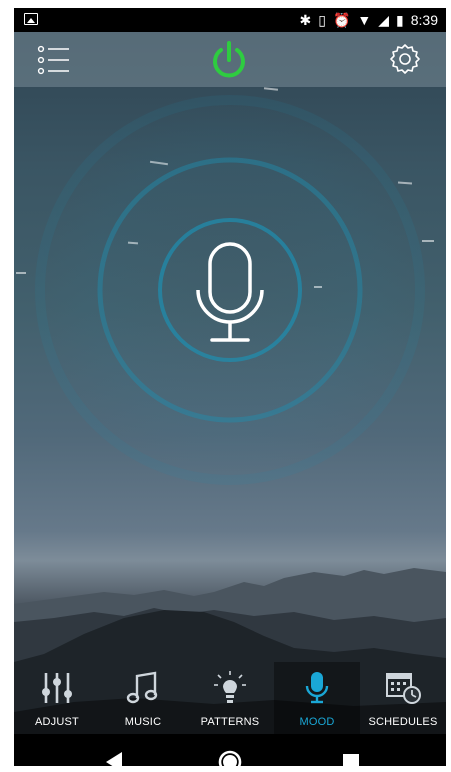  Describe the element at coordinates (230, 687) in the screenshot. I see `lightbulb-icon` at that location.